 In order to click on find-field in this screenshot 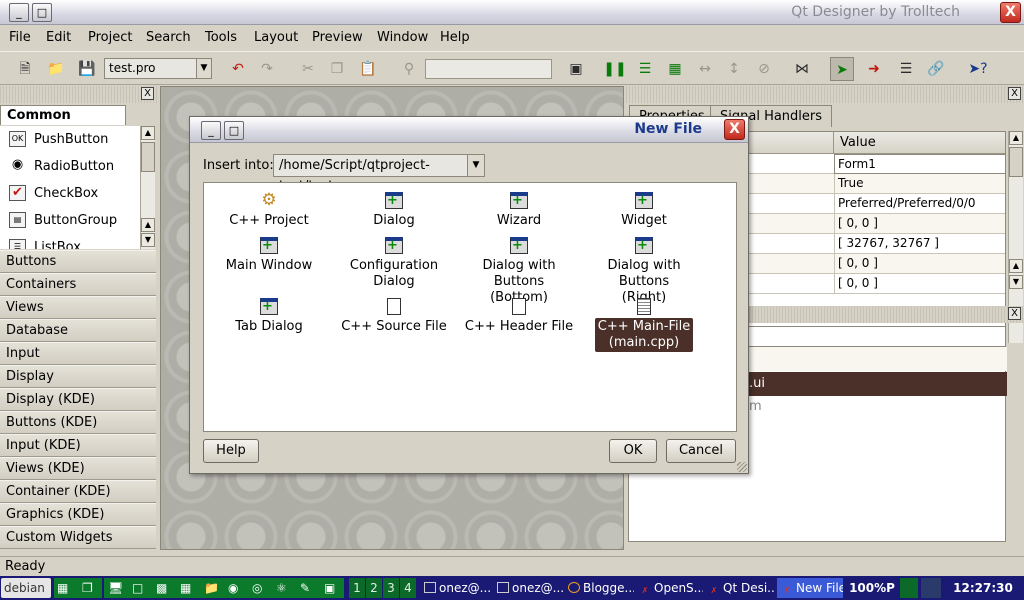, I will do `click(488, 69)`.